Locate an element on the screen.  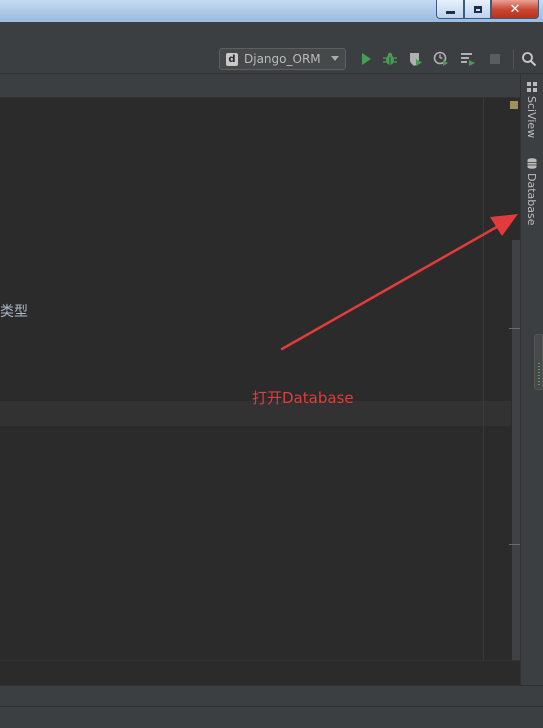
chevron-down-icon is located at coordinates (335, 58).